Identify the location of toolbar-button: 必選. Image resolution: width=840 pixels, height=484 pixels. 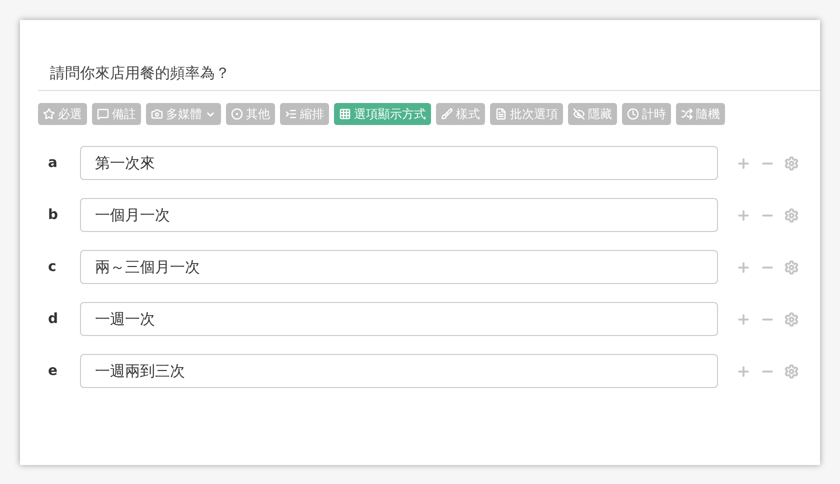
(62, 114).